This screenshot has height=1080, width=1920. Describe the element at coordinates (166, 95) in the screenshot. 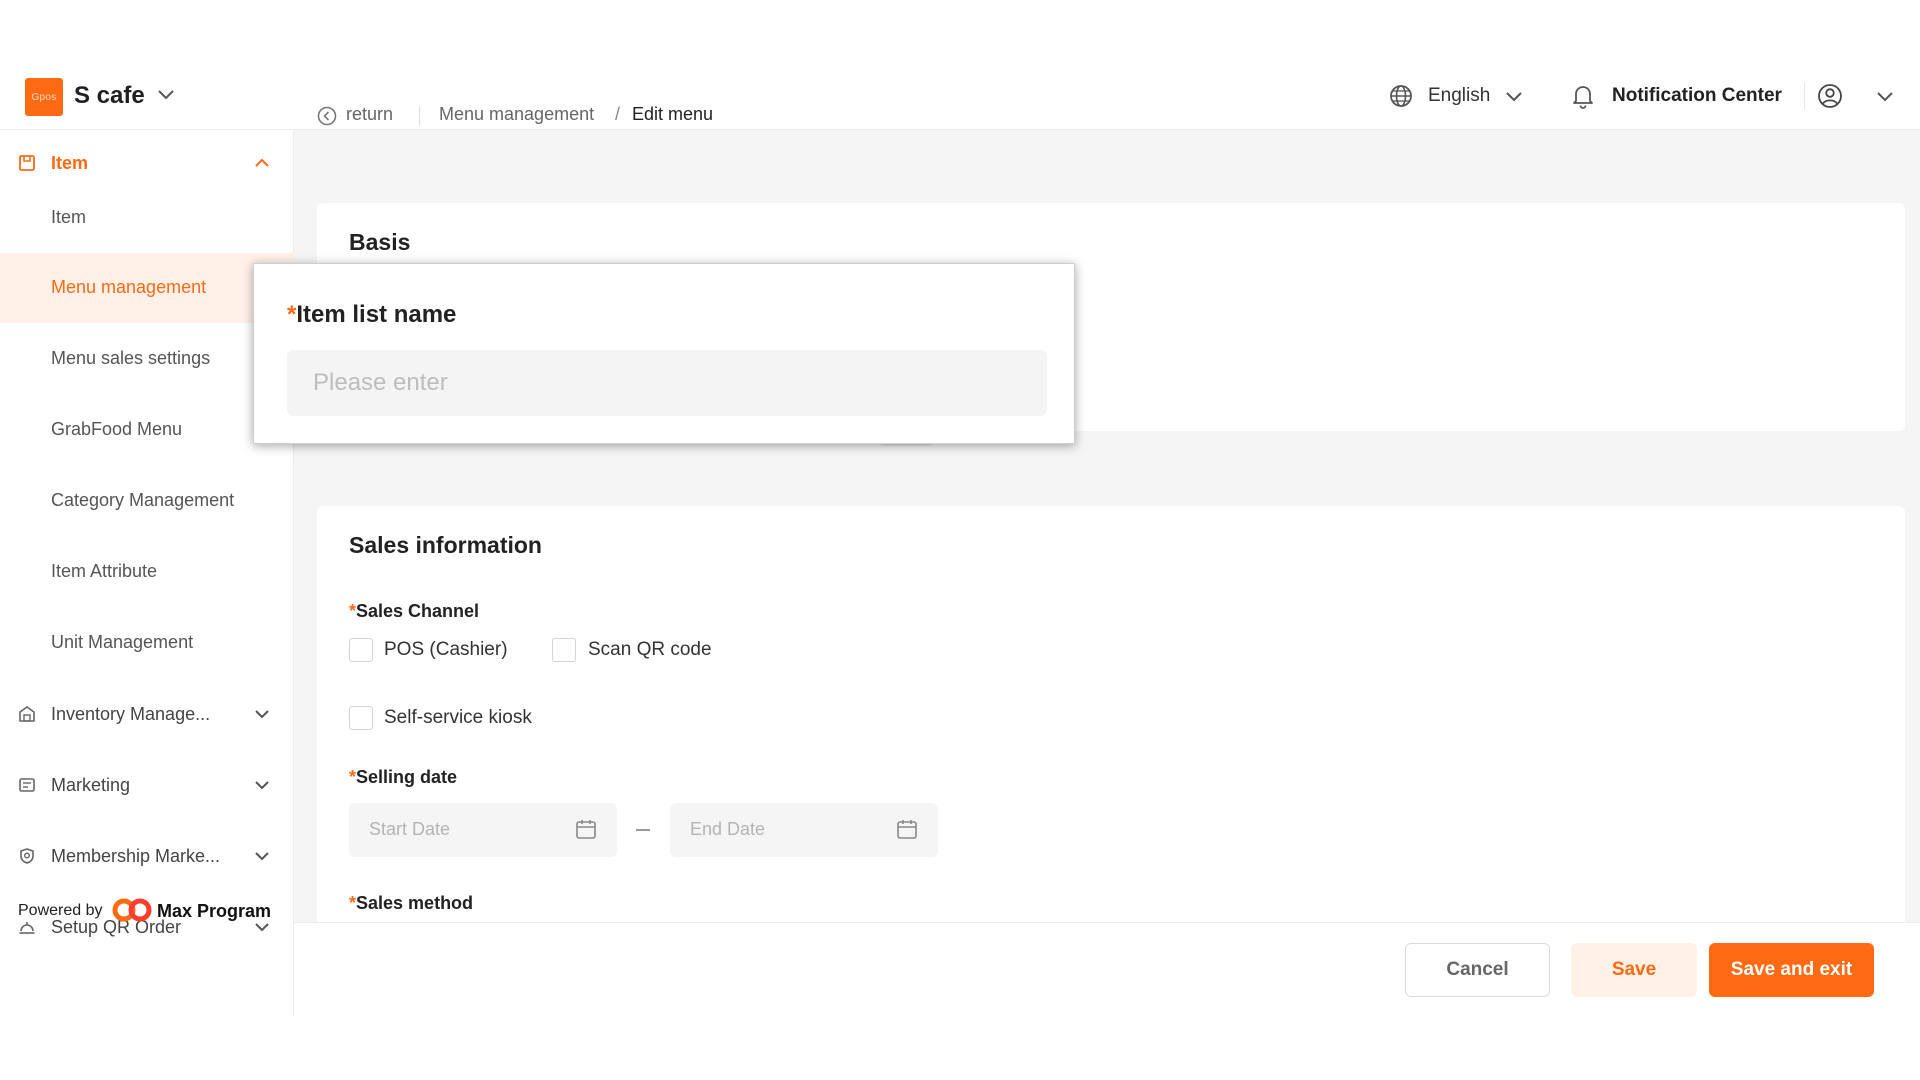

I see `store-chevron-down-icon` at that location.